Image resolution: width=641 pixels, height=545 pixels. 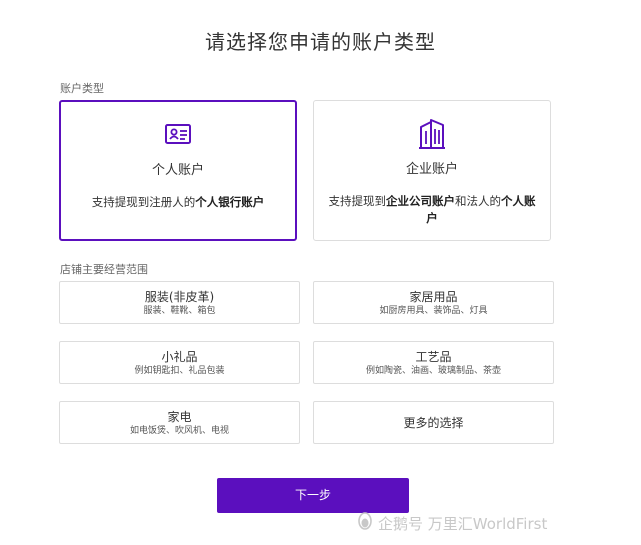 I want to click on building-icon, so click(x=432, y=136).